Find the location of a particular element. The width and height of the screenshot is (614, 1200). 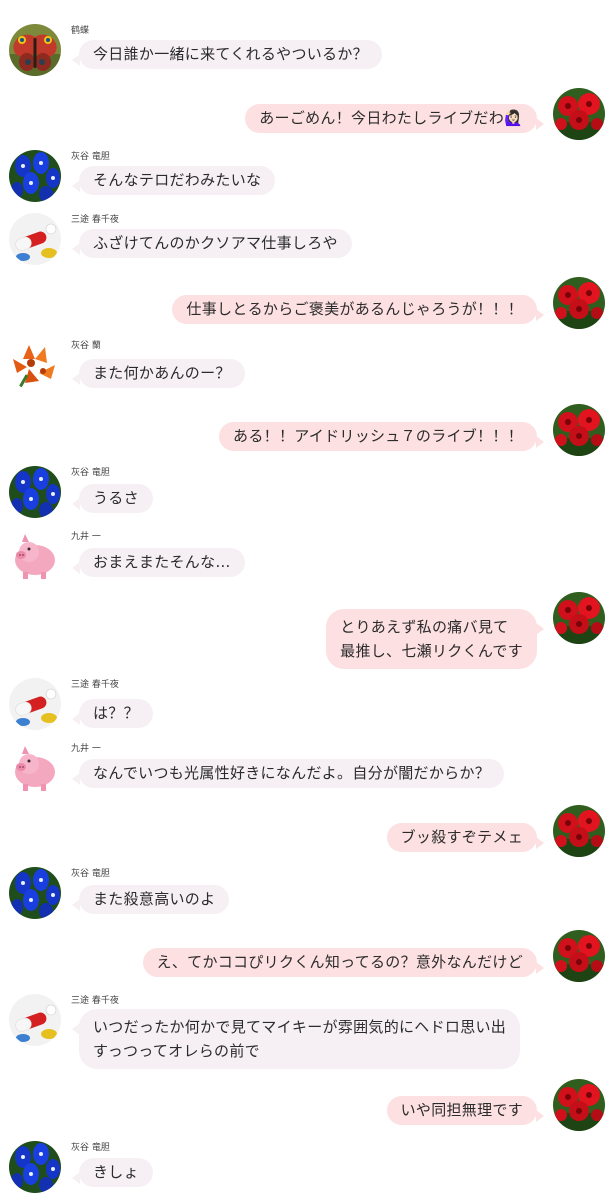

sender-name: 灰谷 蘭 is located at coordinates (86, 346).